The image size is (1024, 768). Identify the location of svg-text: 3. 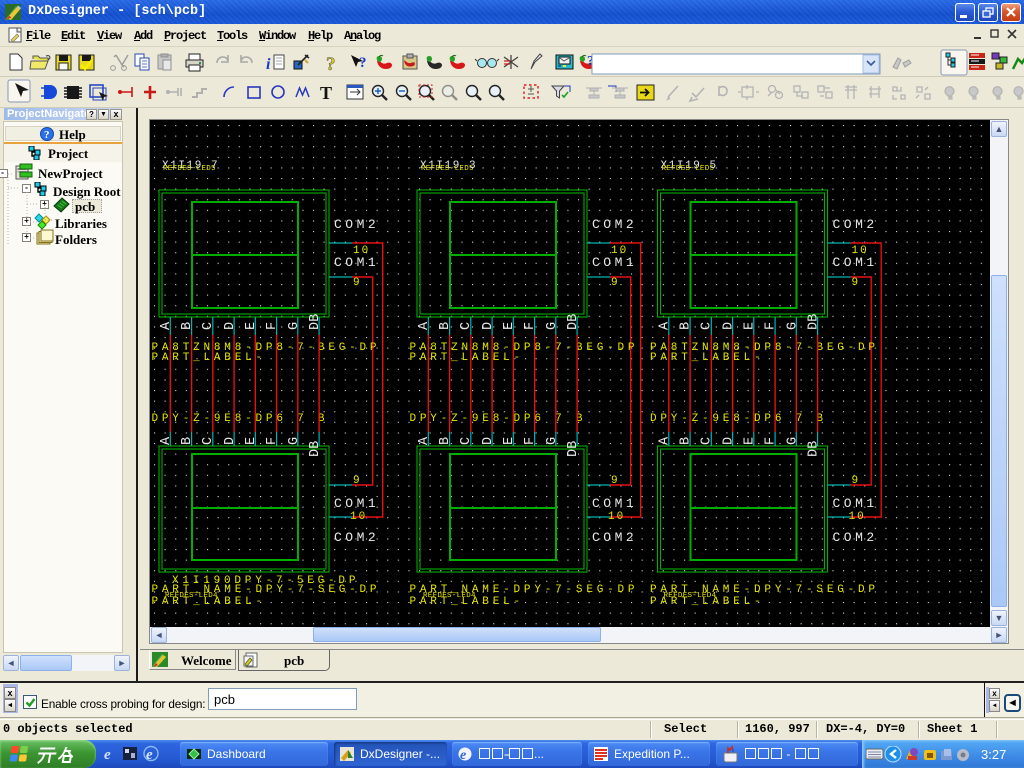
(472, 166).